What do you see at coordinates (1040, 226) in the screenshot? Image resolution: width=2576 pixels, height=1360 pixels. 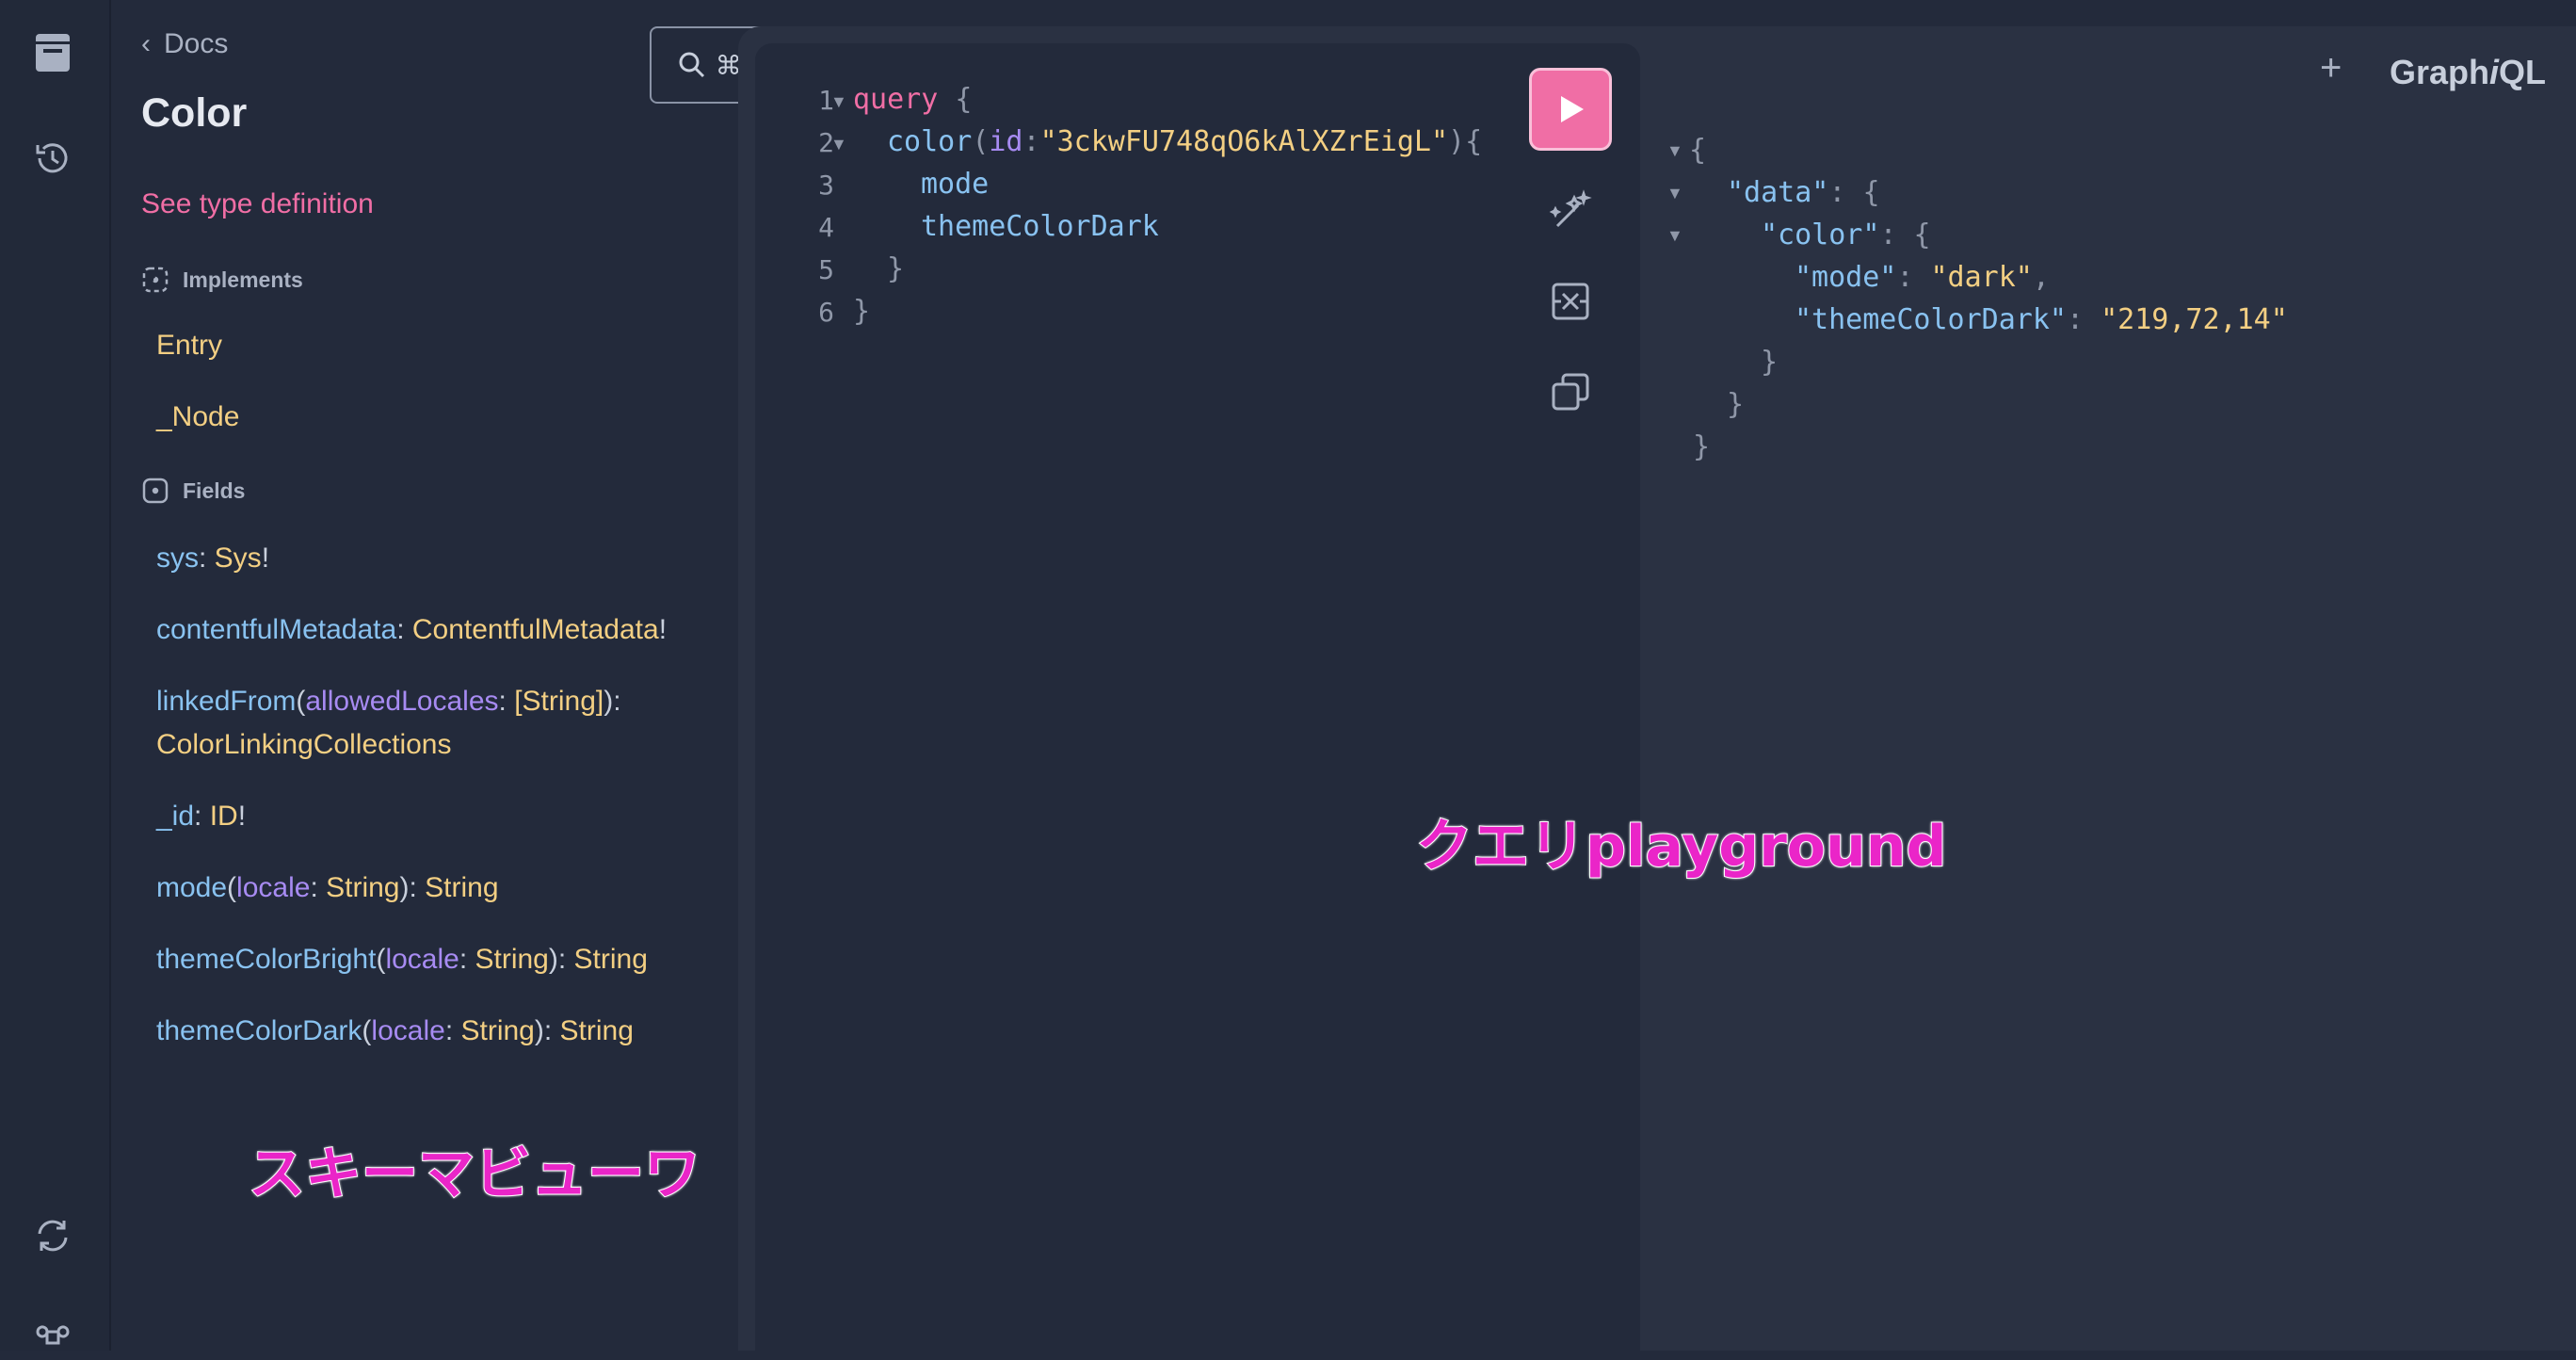 I see `code-line-4: themeColorDark` at bounding box center [1040, 226].